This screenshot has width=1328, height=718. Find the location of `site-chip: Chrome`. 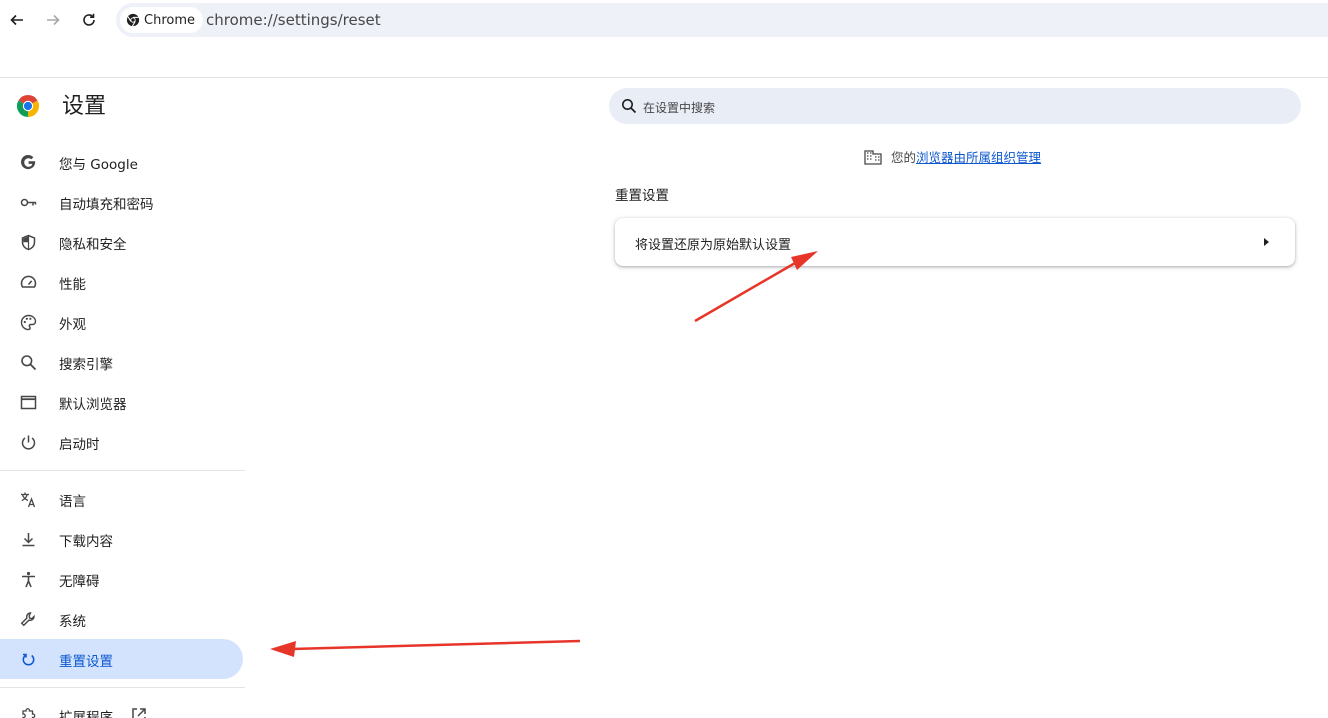

site-chip: Chrome is located at coordinates (161, 20).